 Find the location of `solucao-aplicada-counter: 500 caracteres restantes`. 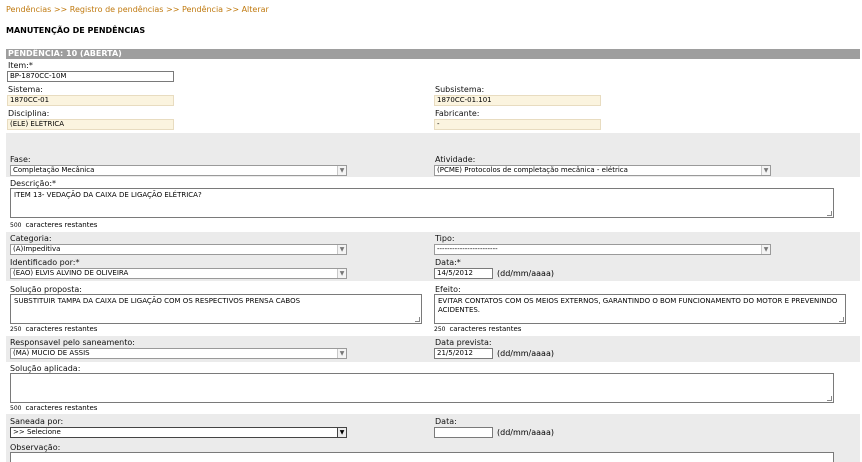

solucao-aplicada-counter: 500 caracteres restantes is located at coordinates (53, 408).